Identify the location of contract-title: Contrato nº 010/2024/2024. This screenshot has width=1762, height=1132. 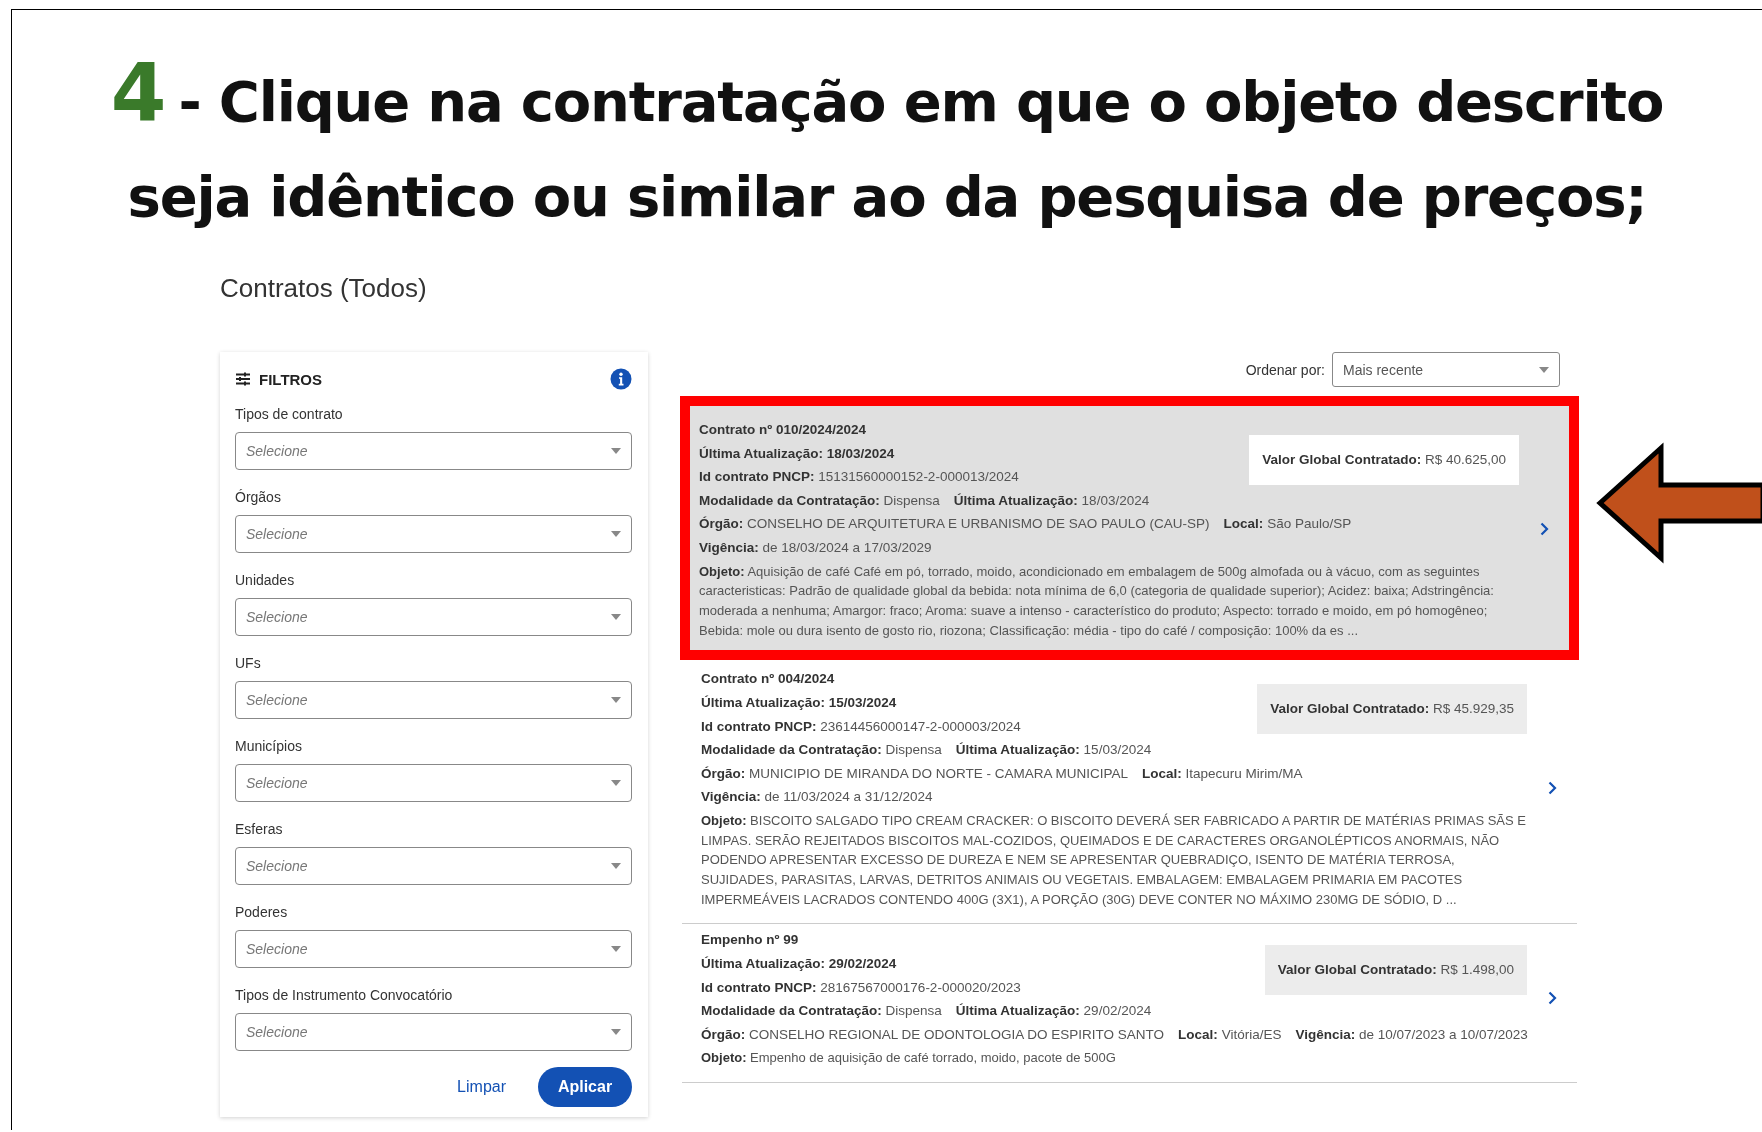
(782, 429).